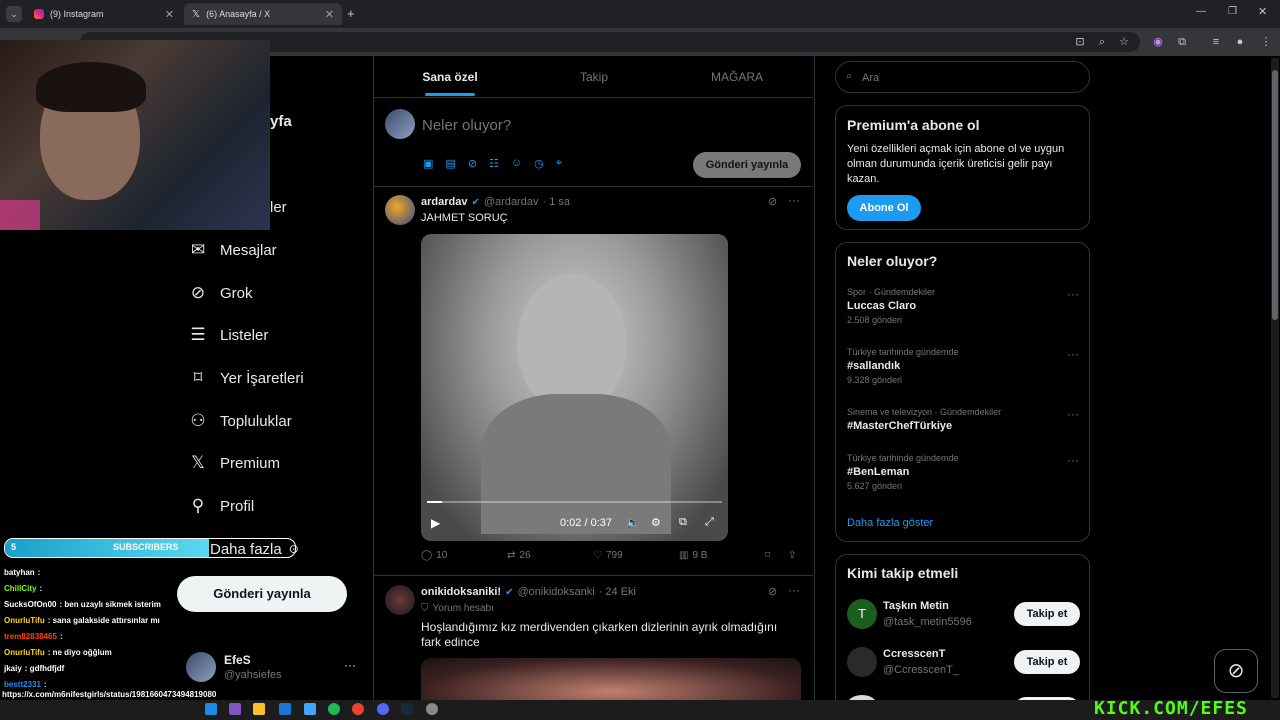 The image size is (1280, 720). Describe the element at coordinates (1102, 42) in the screenshot. I see `zoom-icon: ⌕` at that location.